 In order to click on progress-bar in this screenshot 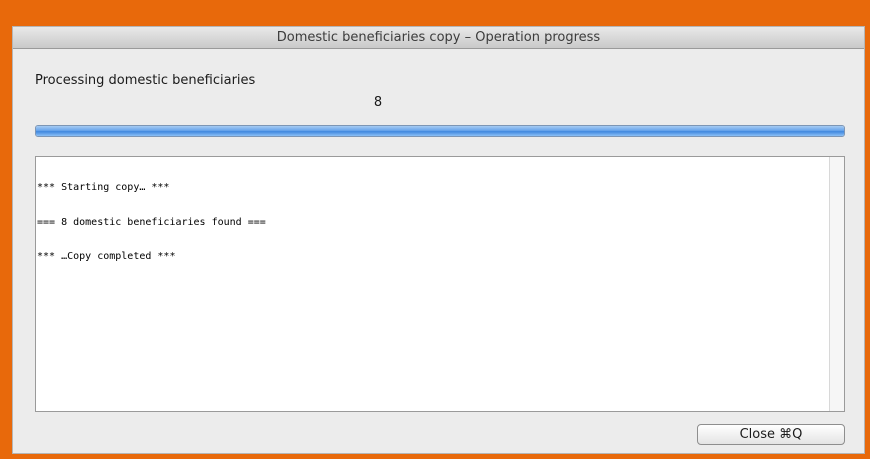, I will do `click(440, 131)`.